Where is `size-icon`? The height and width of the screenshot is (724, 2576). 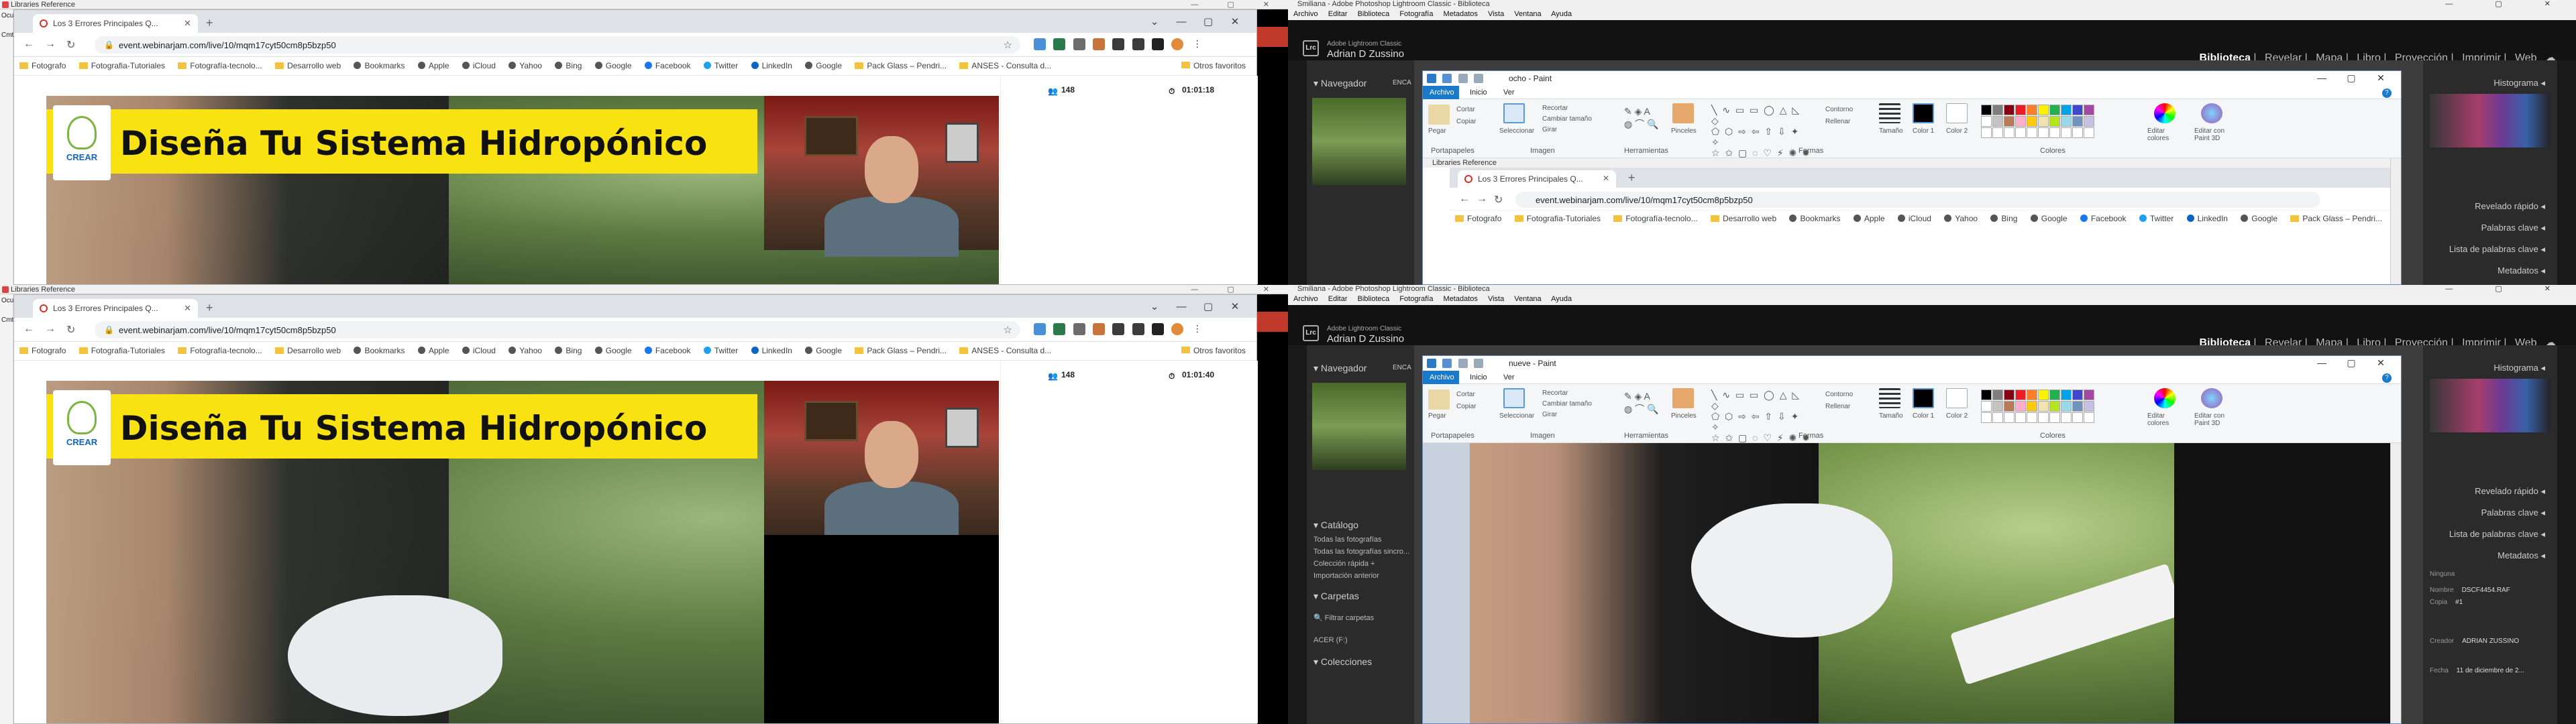
size-icon is located at coordinates (1889, 113).